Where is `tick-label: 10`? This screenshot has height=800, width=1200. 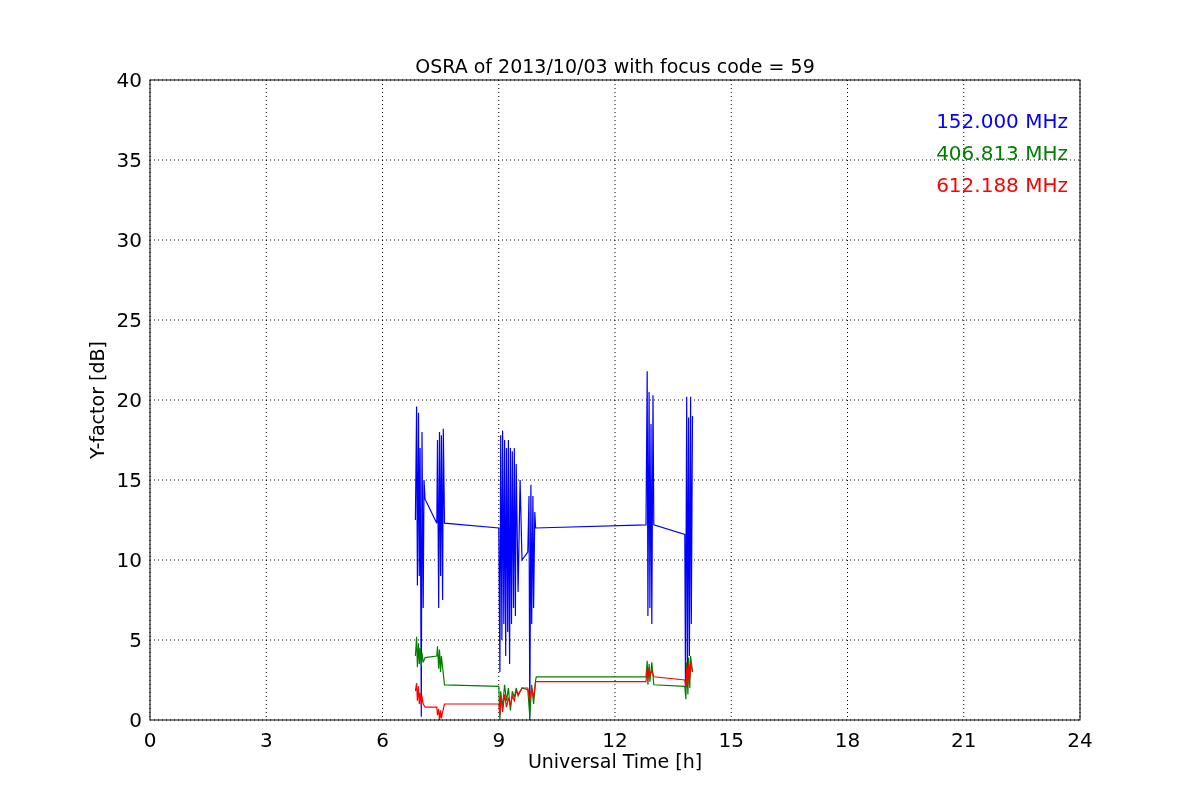
tick-label: 10 is located at coordinates (129, 560).